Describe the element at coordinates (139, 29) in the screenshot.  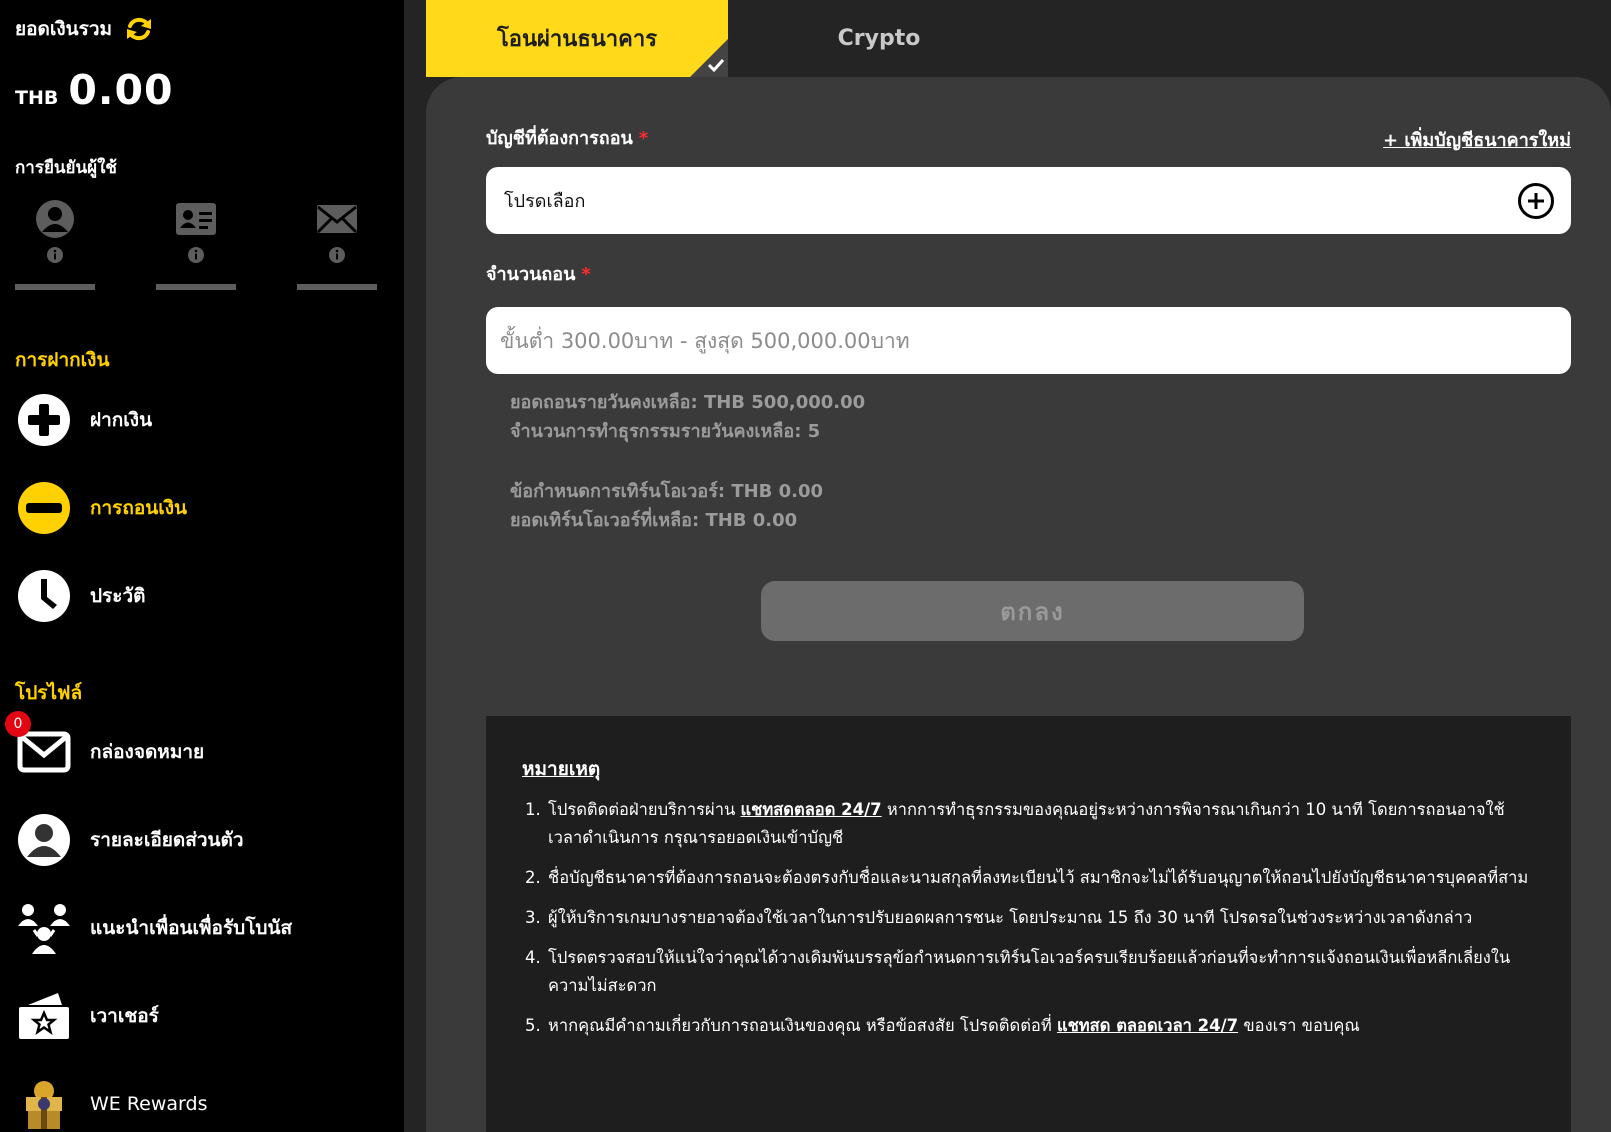
I see `refresh-icon` at that location.